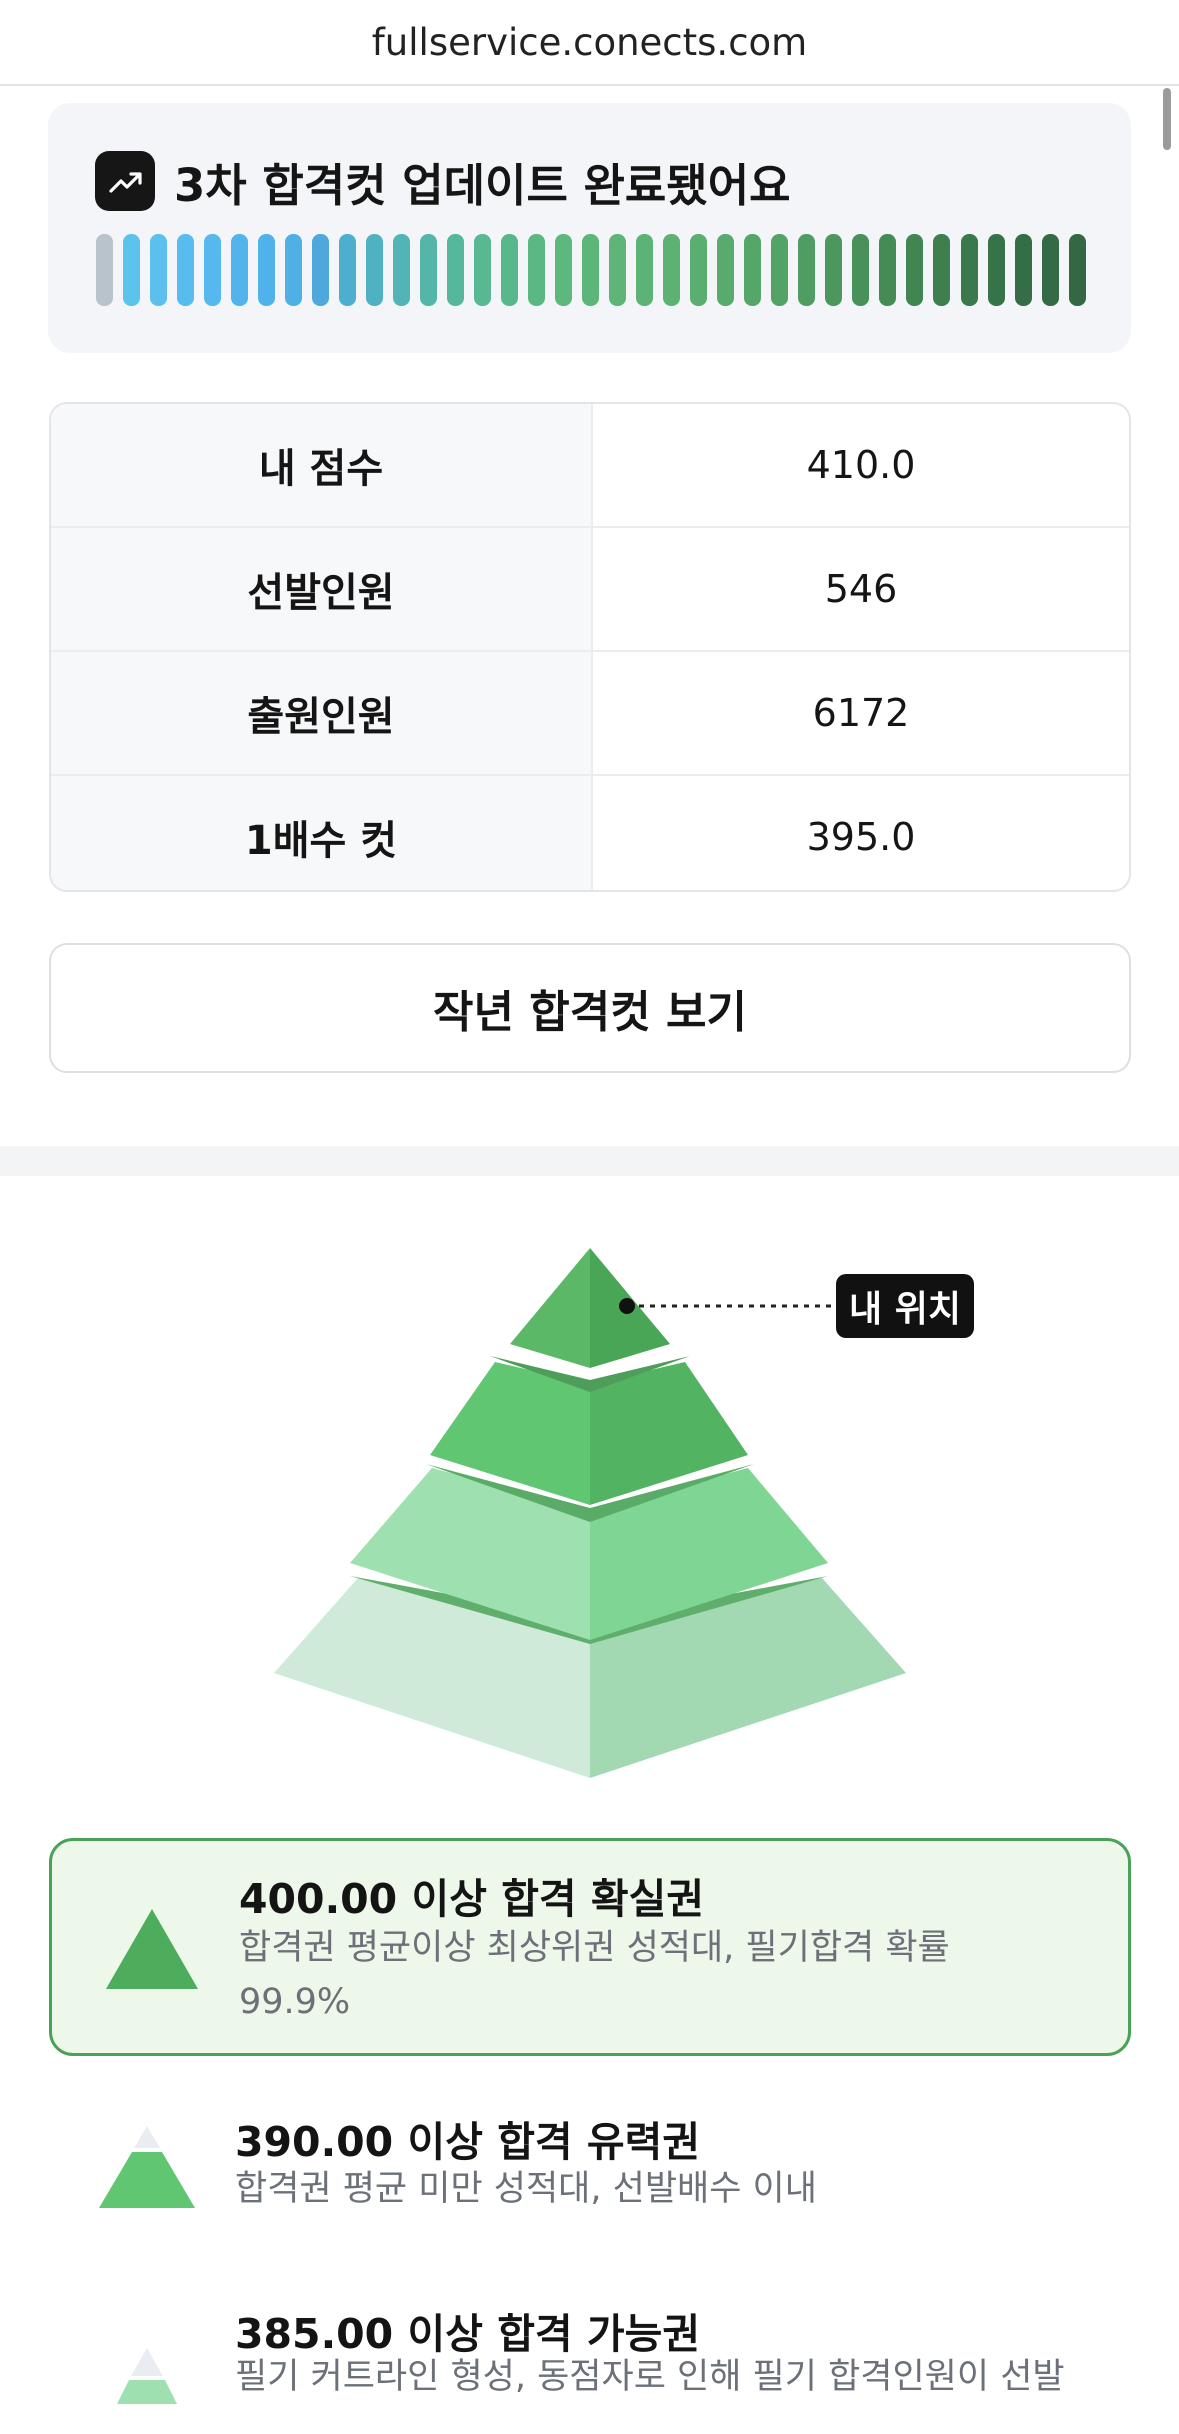  Describe the element at coordinates (590, 1513) in the screenshot. I see `rank-pyramid-graphic` at that location.